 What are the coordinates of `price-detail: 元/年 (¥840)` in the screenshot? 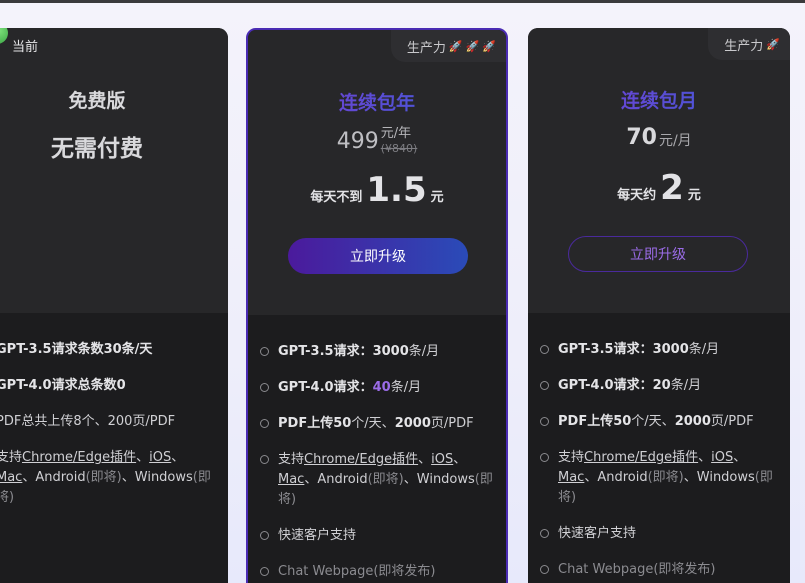 It's located at (399, 141).